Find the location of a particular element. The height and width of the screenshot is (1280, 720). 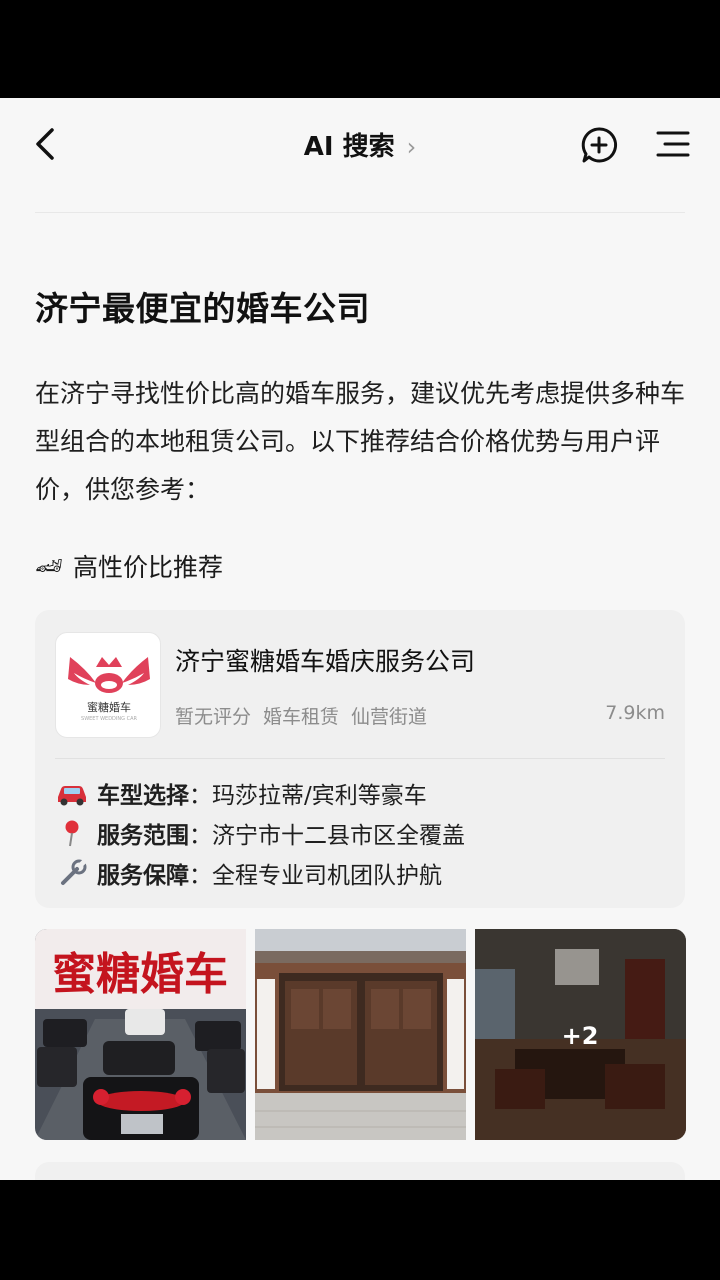

company-name: 济宁蜜糖婚车婚庆服务公司 is located at coordinates (325, 660).